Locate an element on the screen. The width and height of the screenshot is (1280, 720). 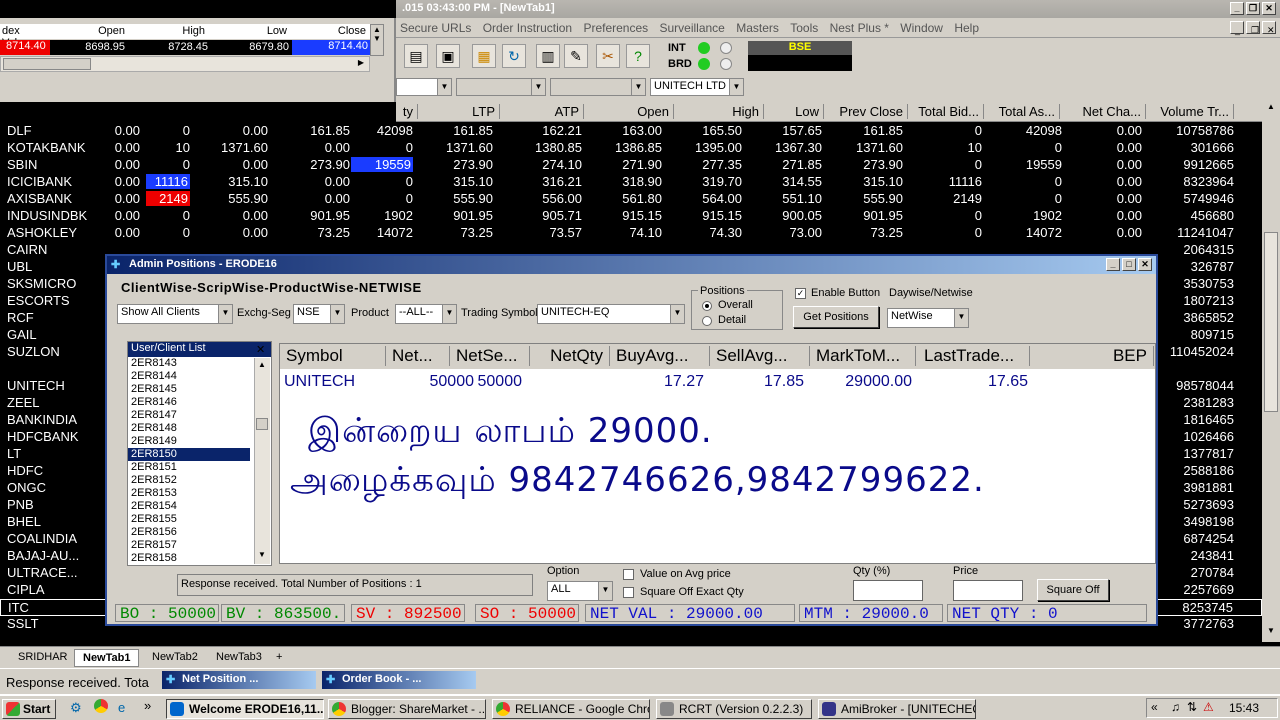
tray-warning-icon: ⚠ is located at coordinates (1208, 707).